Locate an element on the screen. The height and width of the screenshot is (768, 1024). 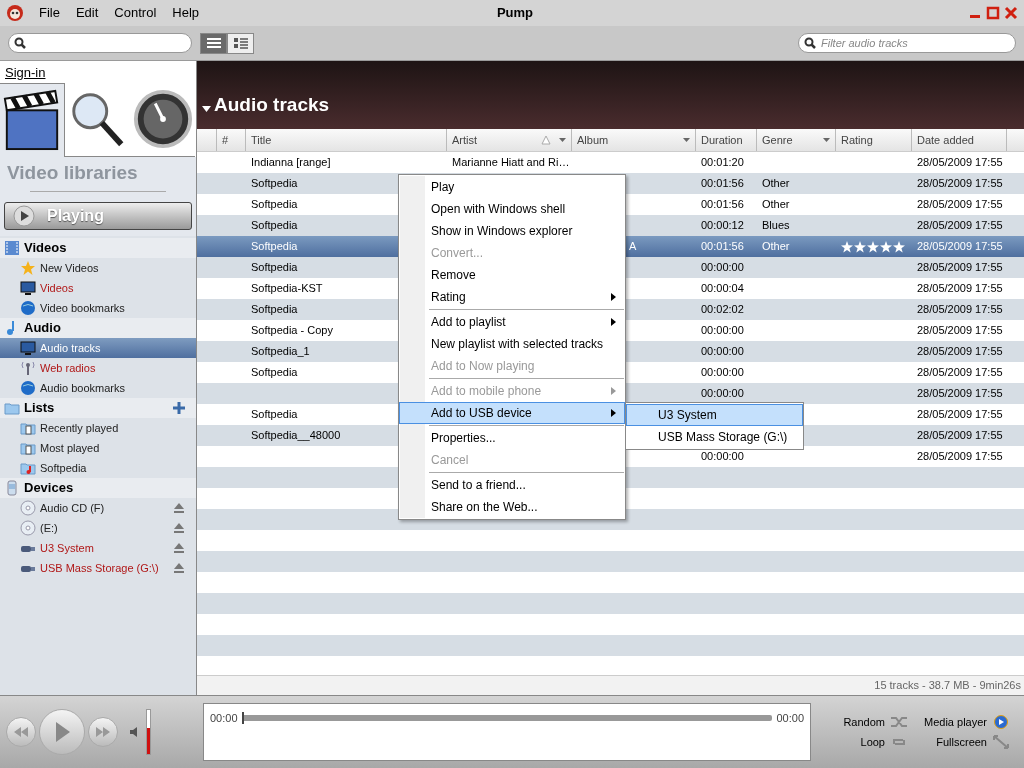
window-title: Pump is located at coordinates (515, 13).